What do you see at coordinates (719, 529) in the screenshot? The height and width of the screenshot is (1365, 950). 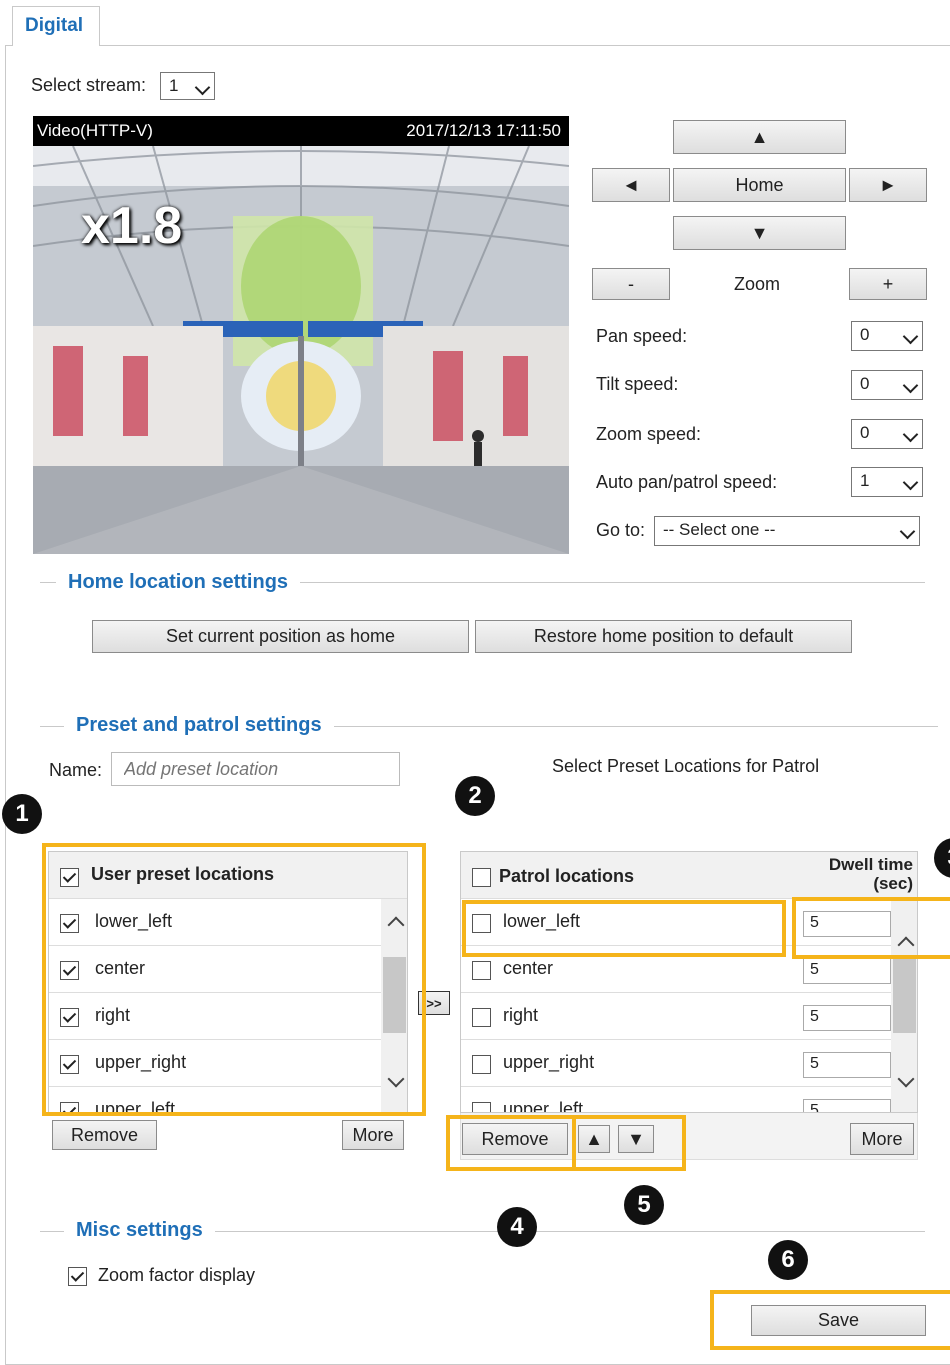 I see `goto-value: -- Select one --` at bounding box center [719, 529].